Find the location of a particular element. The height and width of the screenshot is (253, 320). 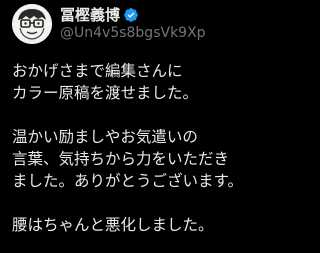

tweet-line: 温かい励ましやお気遣いの is located at coordinates (105, 137).